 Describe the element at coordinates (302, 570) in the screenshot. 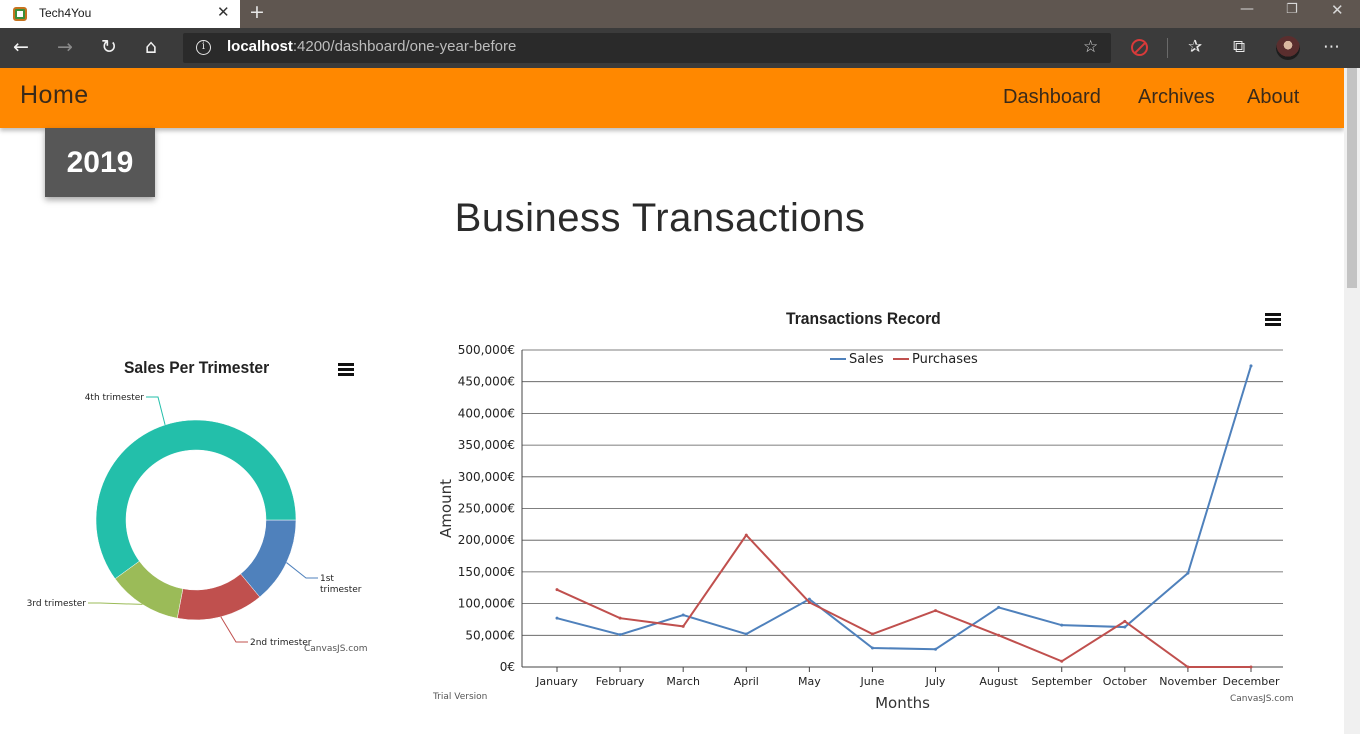

I see `leader-1st-trimester` at that location.